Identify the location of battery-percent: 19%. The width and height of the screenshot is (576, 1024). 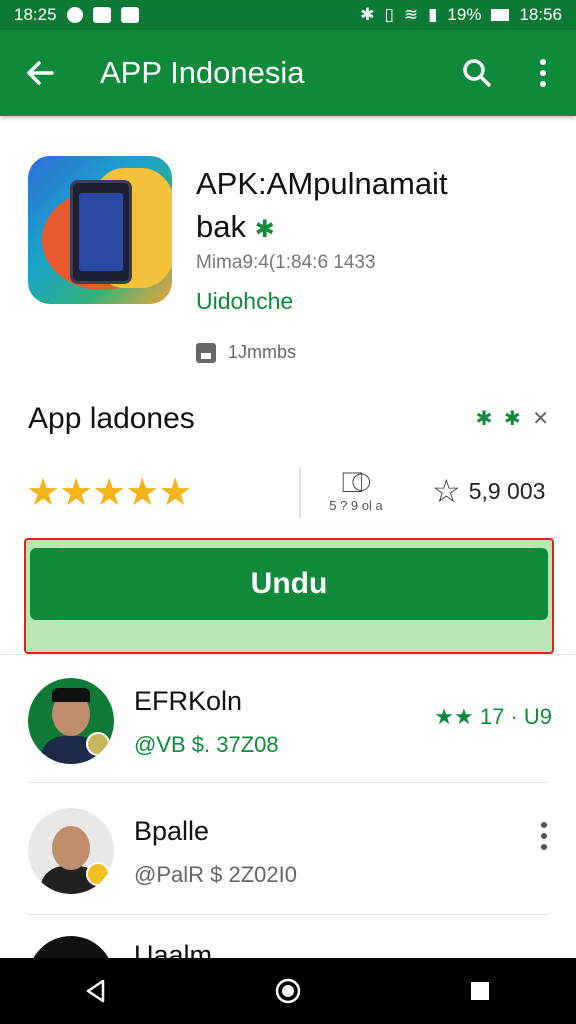
(464, 14).